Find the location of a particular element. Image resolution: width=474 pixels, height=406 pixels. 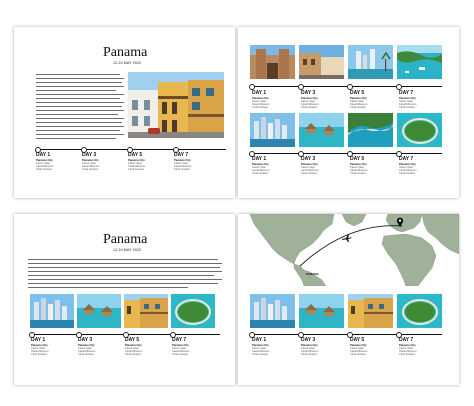

photo-cathedral is located at coordinates (272, 62).